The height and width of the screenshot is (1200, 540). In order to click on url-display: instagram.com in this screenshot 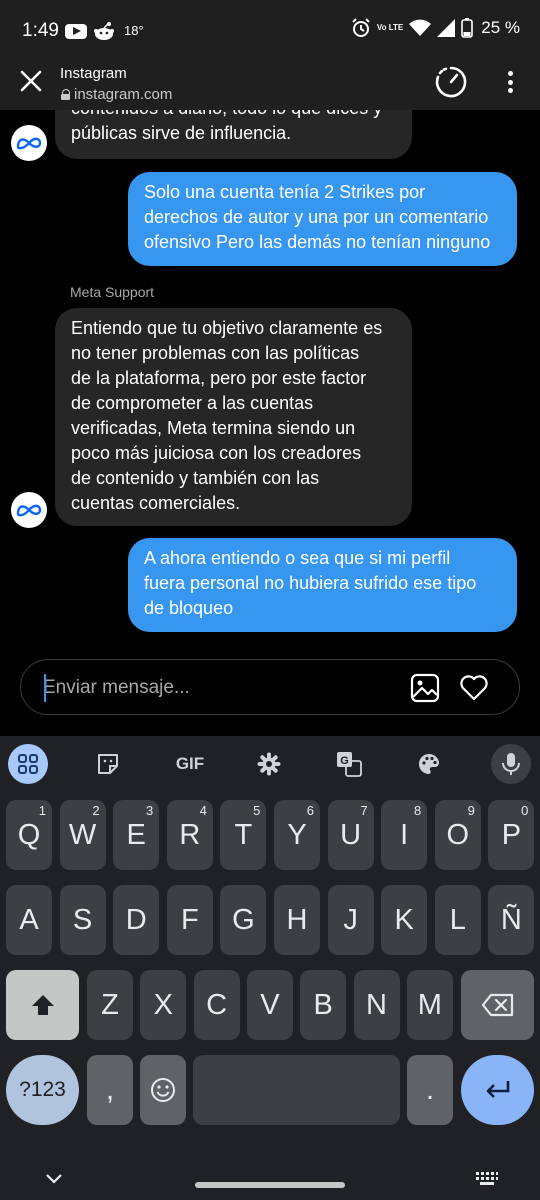, I will do `click(116, 94)`.